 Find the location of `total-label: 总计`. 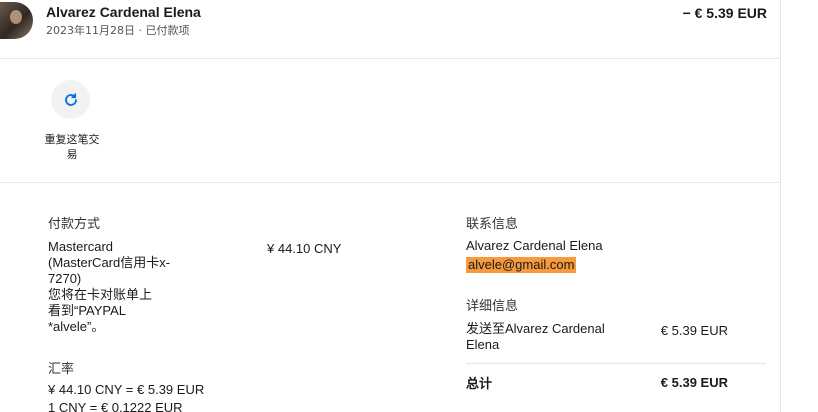

total-label: 总计 is located at coordinates (479, 384).